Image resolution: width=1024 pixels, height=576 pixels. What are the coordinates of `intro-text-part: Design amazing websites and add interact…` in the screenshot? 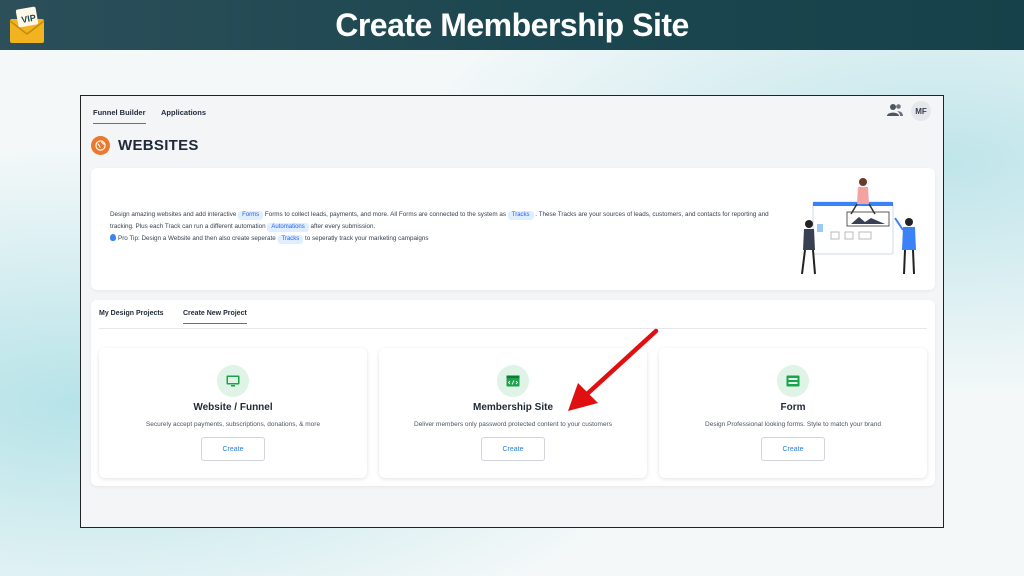 It's located at (173, 214).